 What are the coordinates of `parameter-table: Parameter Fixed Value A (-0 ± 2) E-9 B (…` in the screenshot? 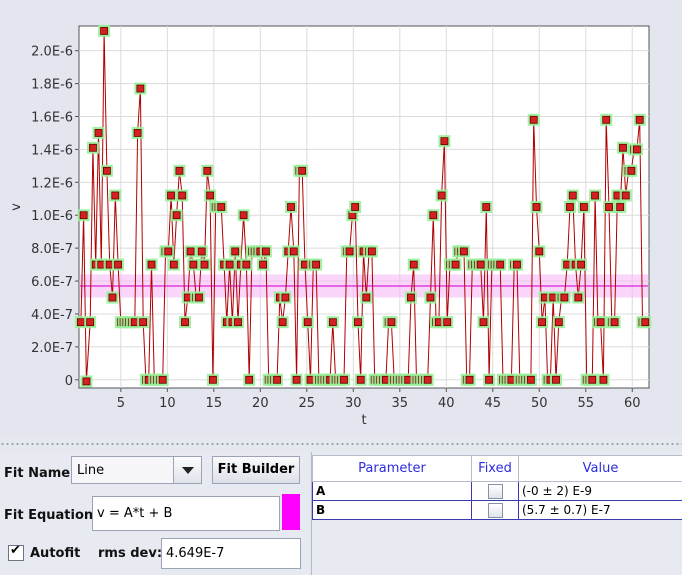 It's located at (496, 513).